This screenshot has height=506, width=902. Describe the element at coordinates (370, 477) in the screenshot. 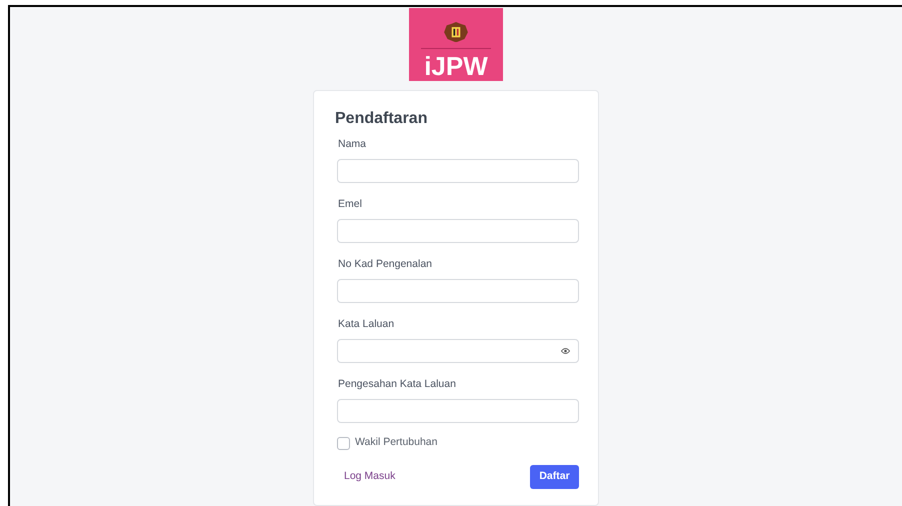

I see `login-link: Log Masuk` at that location.